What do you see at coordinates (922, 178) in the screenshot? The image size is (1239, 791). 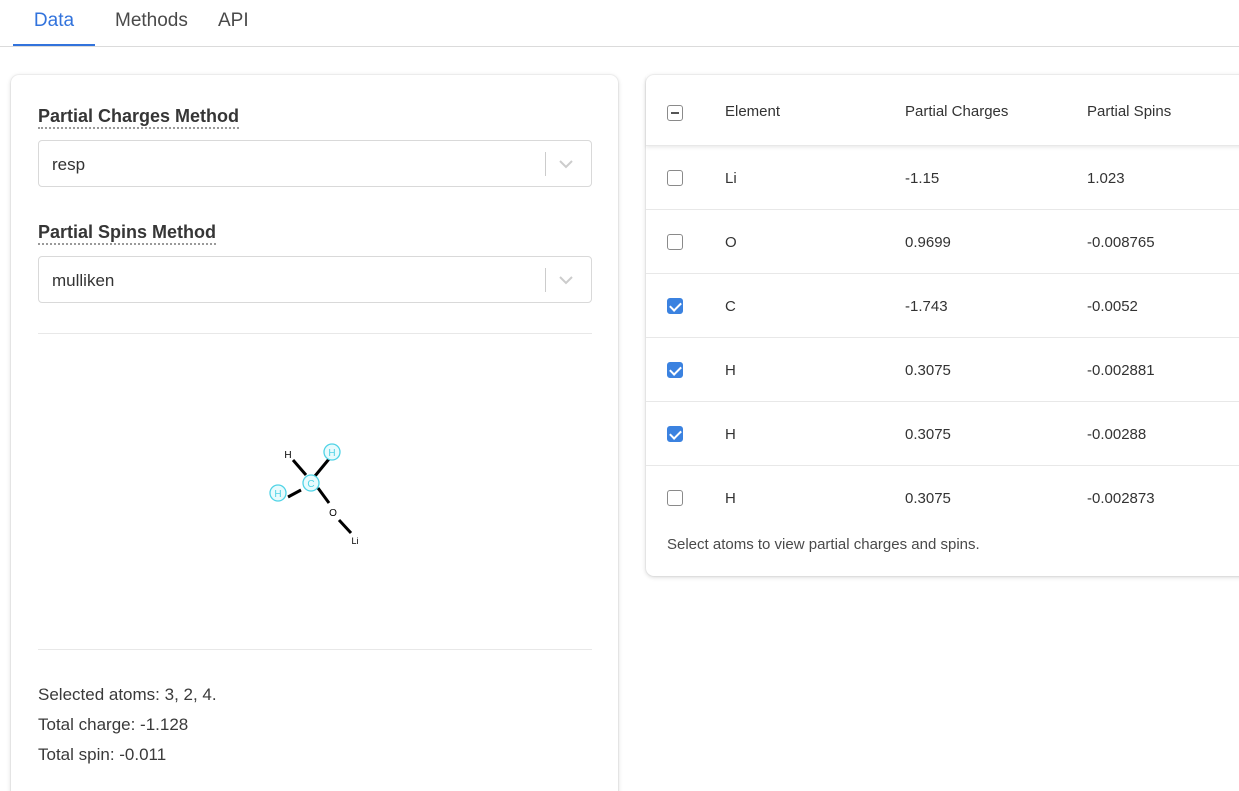 I see `cell-partial-charge: -1.15` at bounding box center [922, 178].